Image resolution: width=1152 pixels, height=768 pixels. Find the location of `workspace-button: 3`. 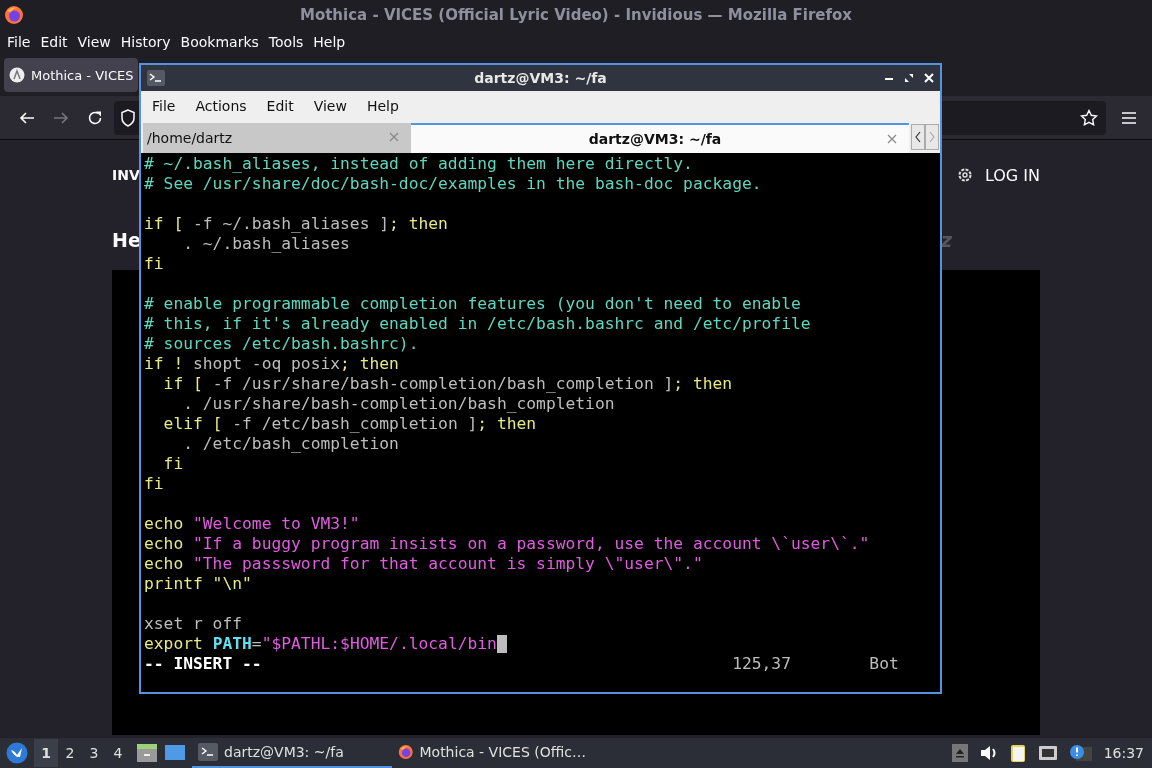

workspace-button: 3 is located at coordinates (94, 753).